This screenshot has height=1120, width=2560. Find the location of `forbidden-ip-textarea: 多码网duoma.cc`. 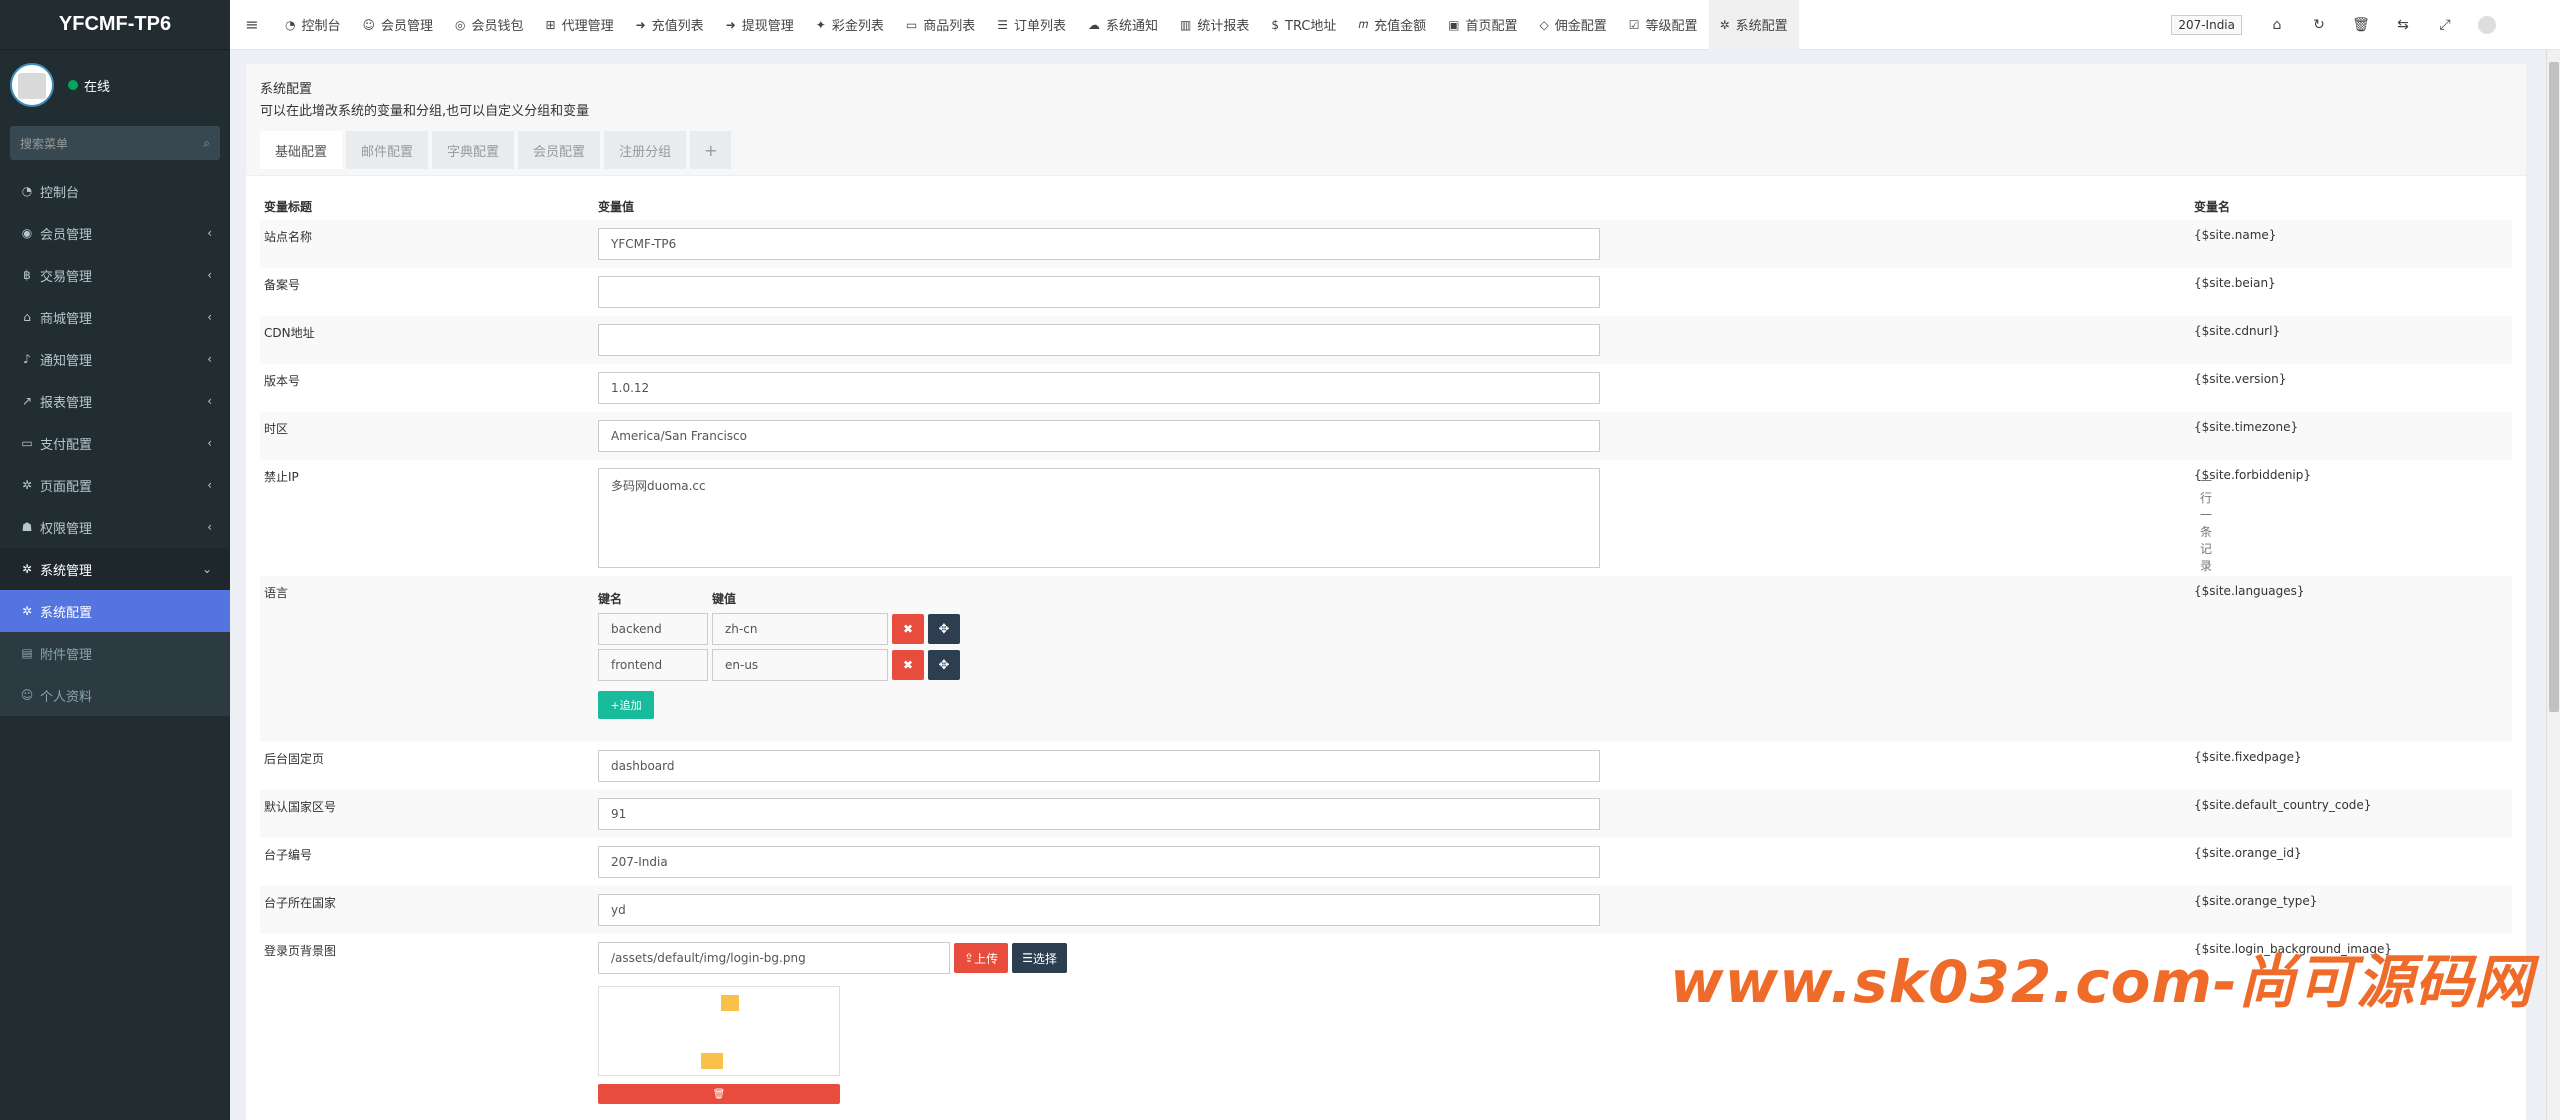

forbidden-ip-textarea: 多码网duoma.cc is located at coordinates (1099, 518).